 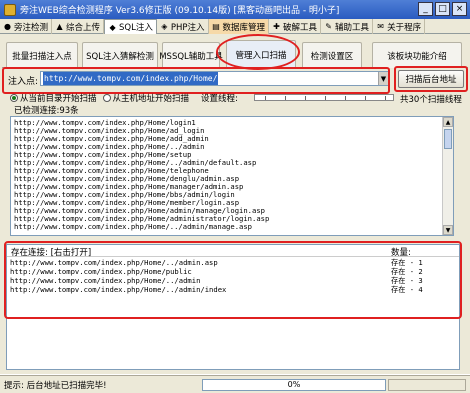 I want to click on progress-bar: 0%, so click(x=294, y=385).